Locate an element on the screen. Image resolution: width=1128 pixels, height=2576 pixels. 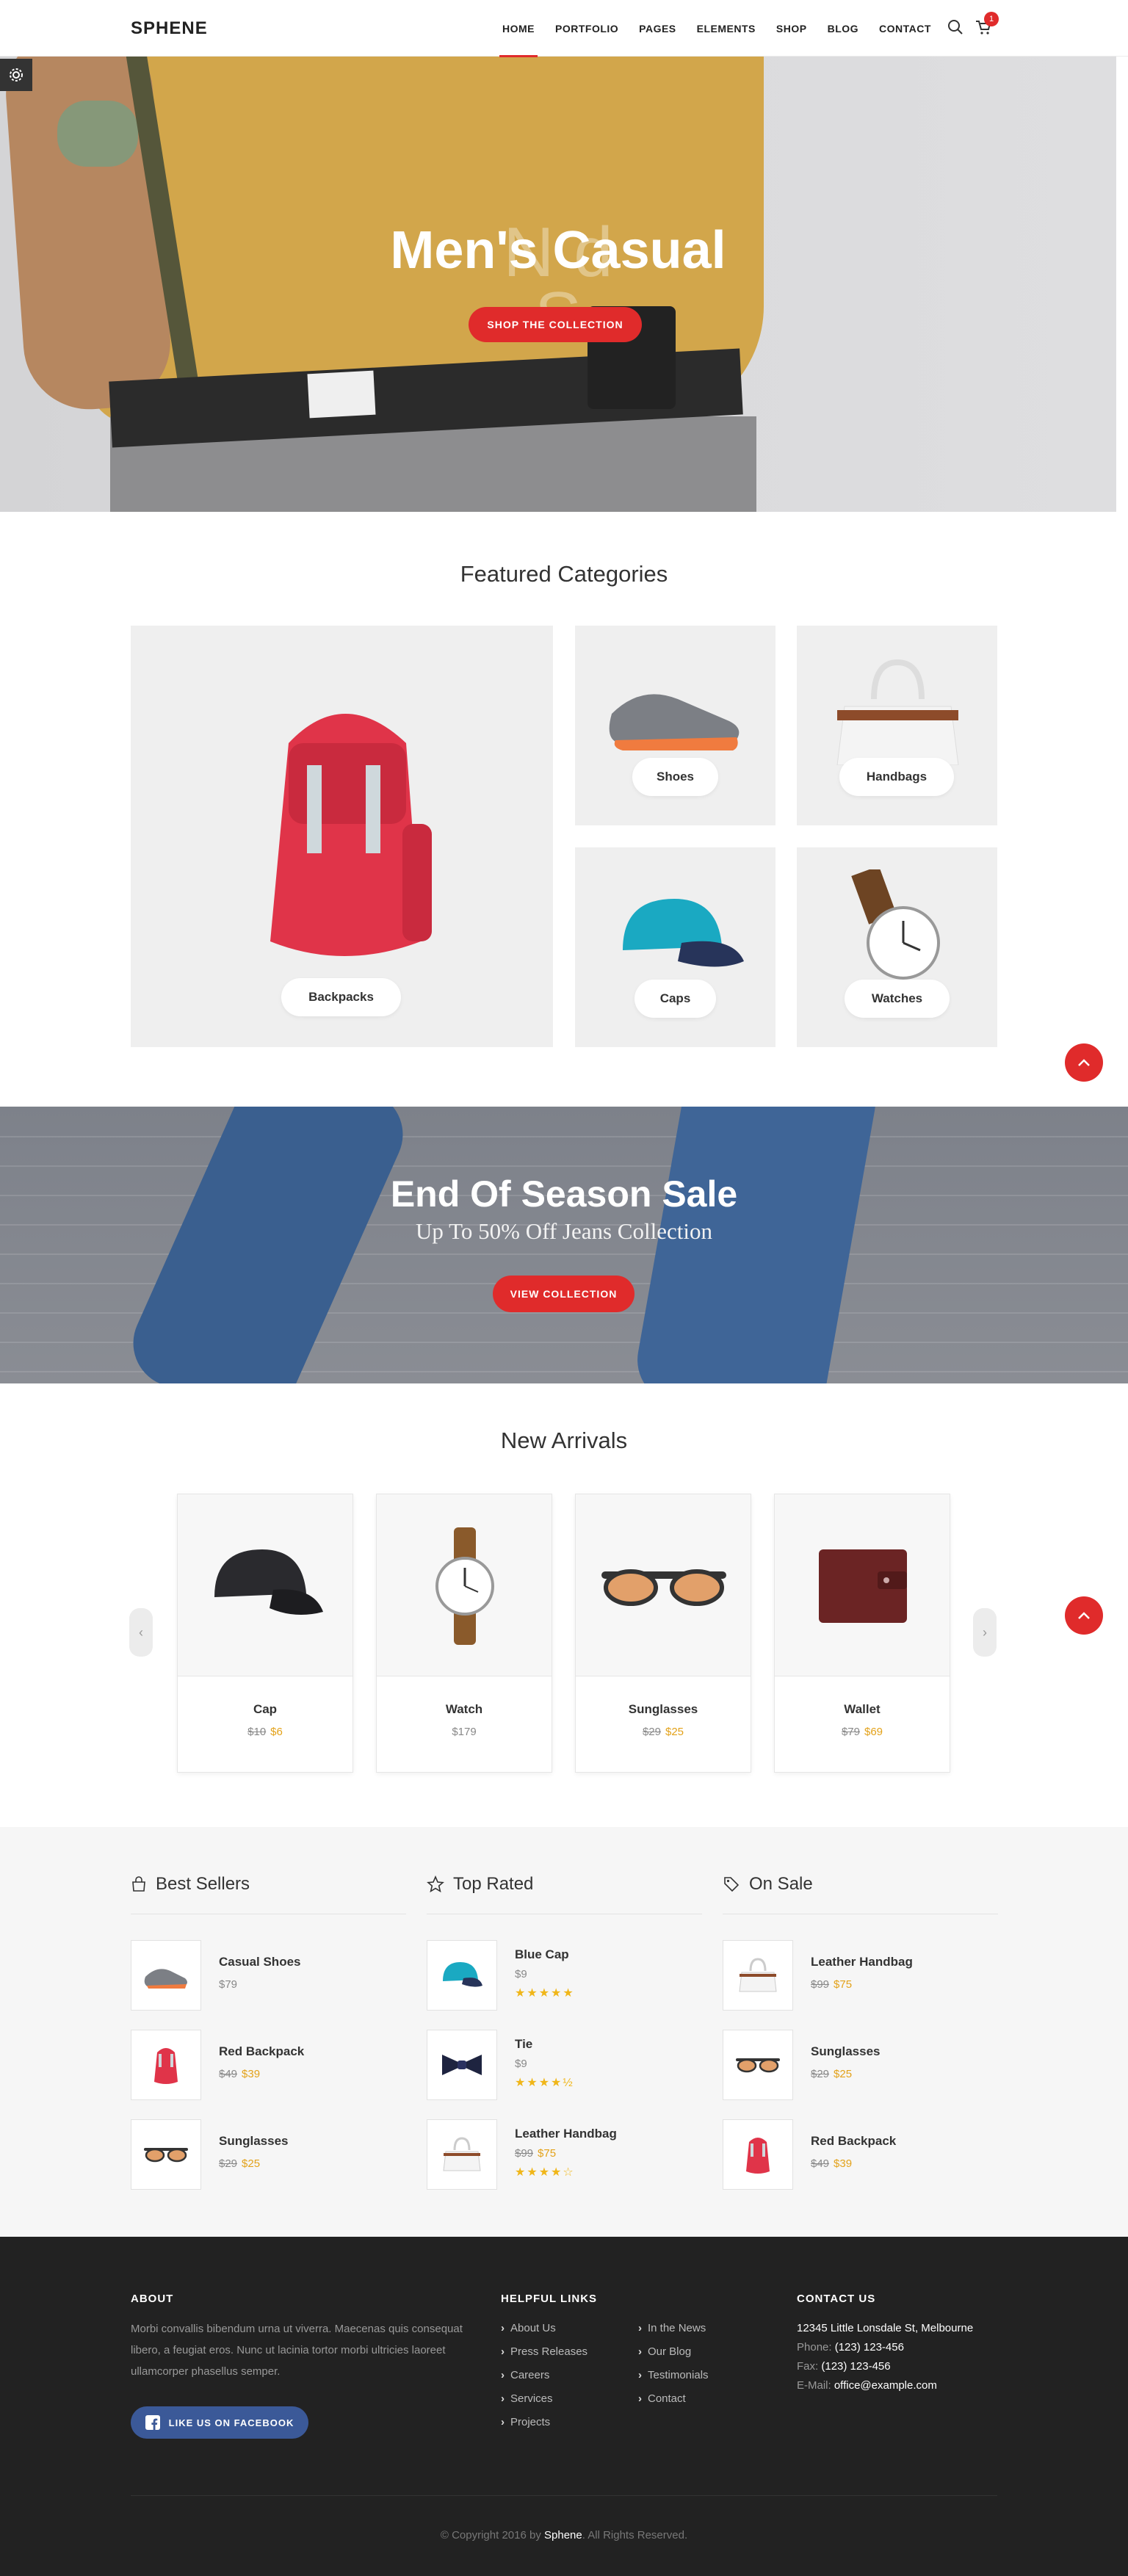
shop-collection-button: SHOP THE COLLECTION is located at coordinates (555, 324).